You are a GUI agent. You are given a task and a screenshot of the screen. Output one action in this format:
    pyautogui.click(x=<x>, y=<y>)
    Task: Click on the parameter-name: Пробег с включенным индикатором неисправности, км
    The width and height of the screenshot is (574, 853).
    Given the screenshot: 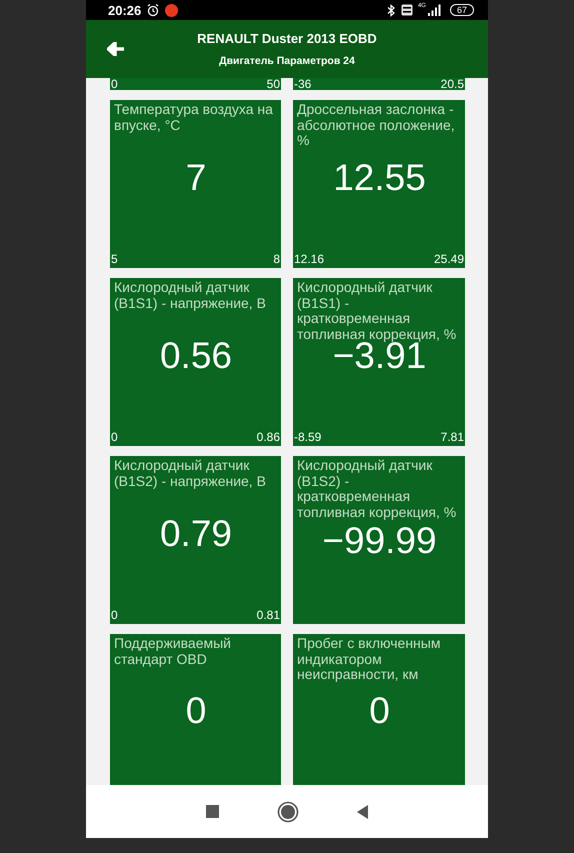 What is the action you would take?
    pyautogui.click(x=369, y=659)
    